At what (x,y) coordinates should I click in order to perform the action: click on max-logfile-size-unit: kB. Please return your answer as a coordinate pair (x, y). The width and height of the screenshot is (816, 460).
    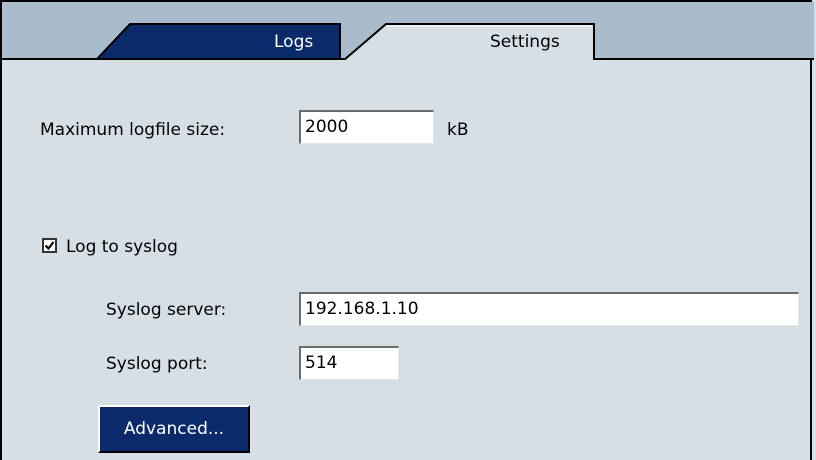
    Looking at the image, I should click on (458, 130).